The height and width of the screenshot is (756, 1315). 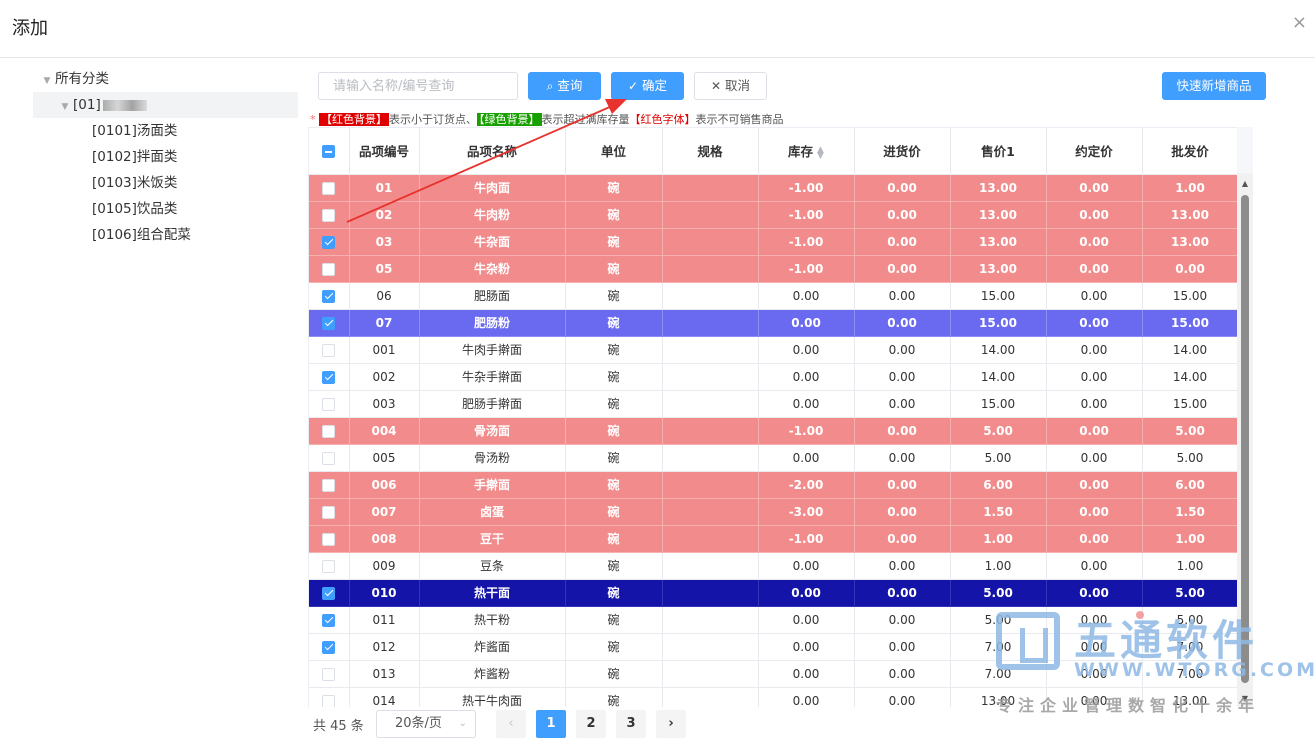 I want to click on table-row: 009 豆条碗 0.00 0.00 1.00 0.00 1.00, so click(x=774, y=566).